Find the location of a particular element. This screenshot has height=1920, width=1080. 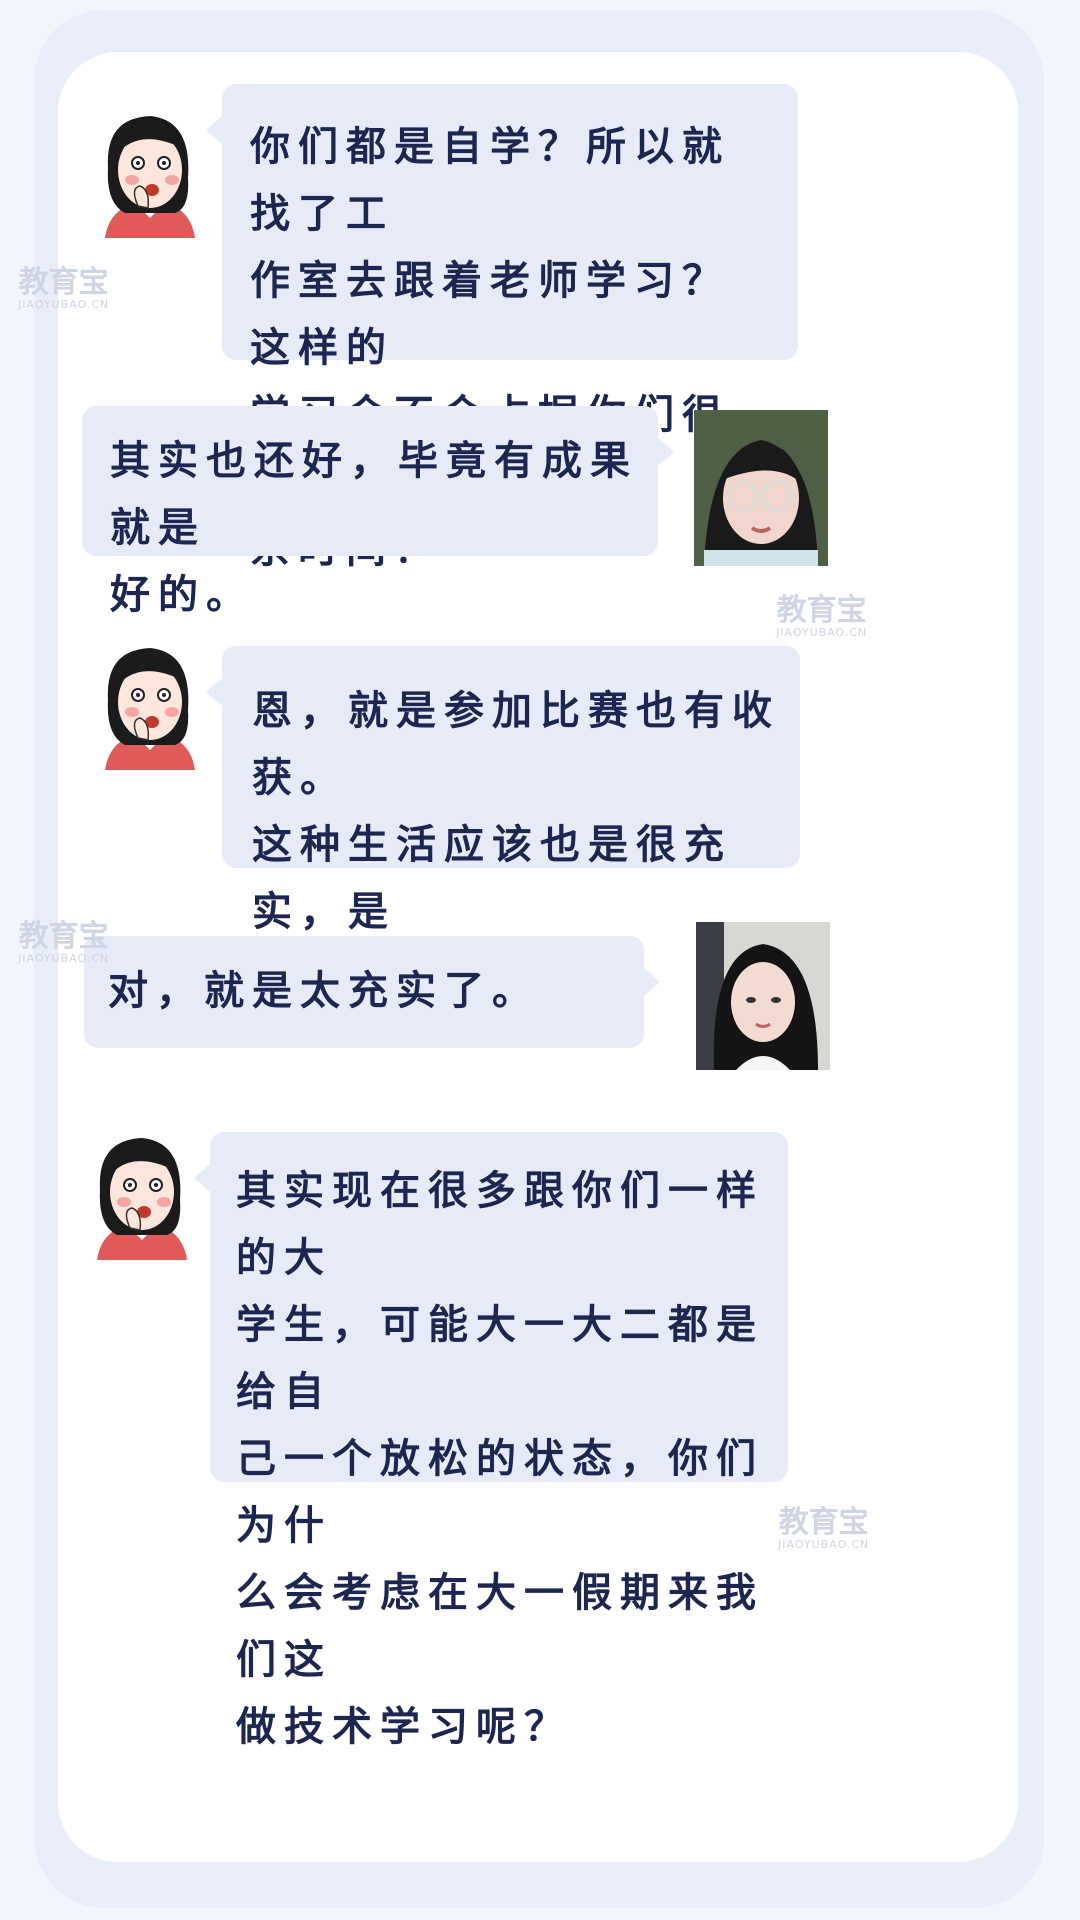

chat-bubble: 对，就是太充实了。 is located at coordinates (372, 992).